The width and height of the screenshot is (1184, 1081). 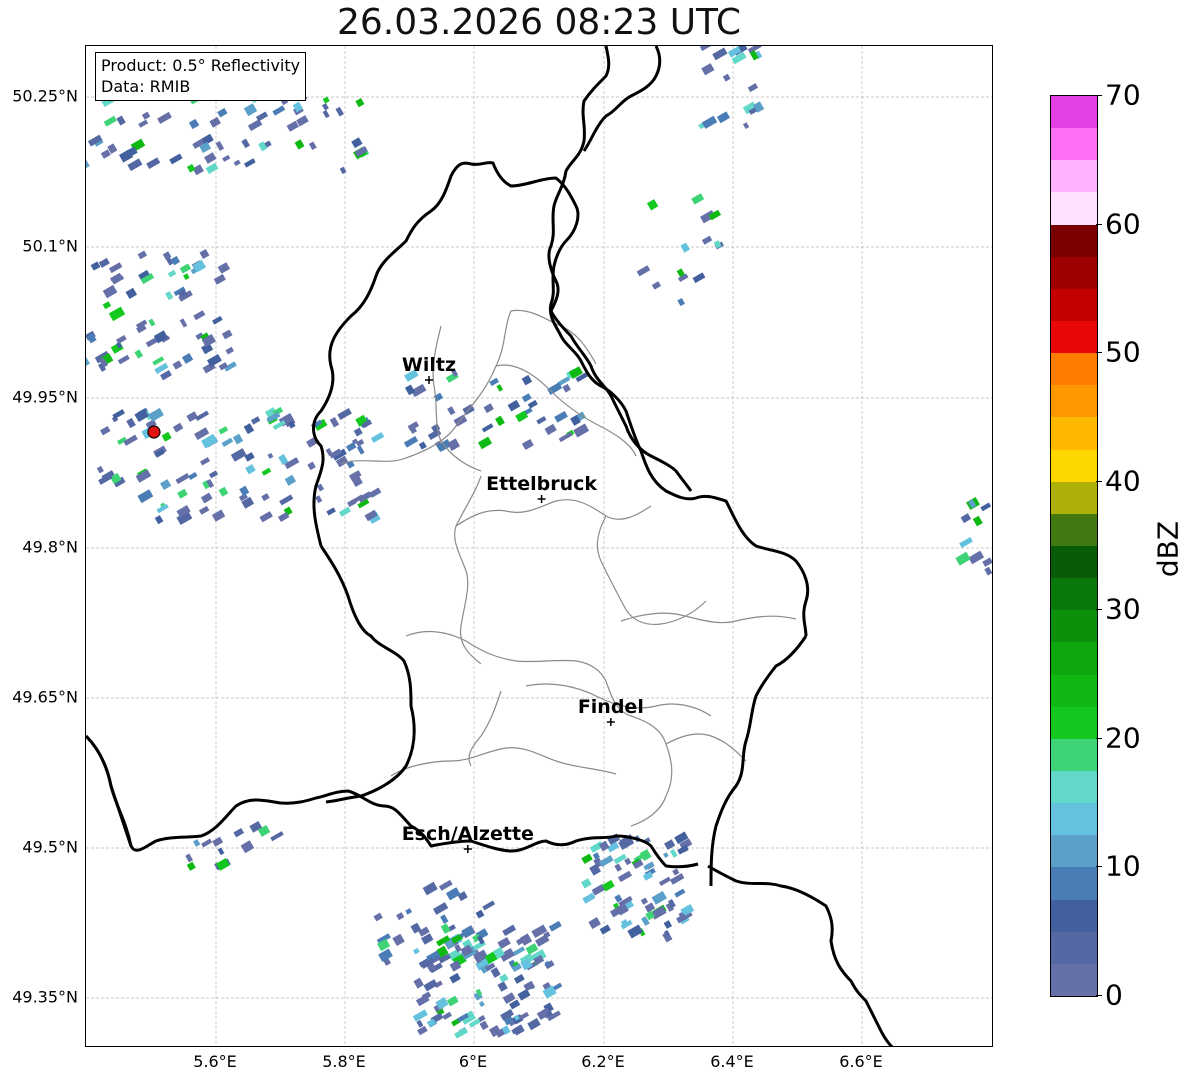 What do you see at coordinates (1074, 546) in the screenshot?
I see `dbz-colorbar` at bounding box center [1074, 546].